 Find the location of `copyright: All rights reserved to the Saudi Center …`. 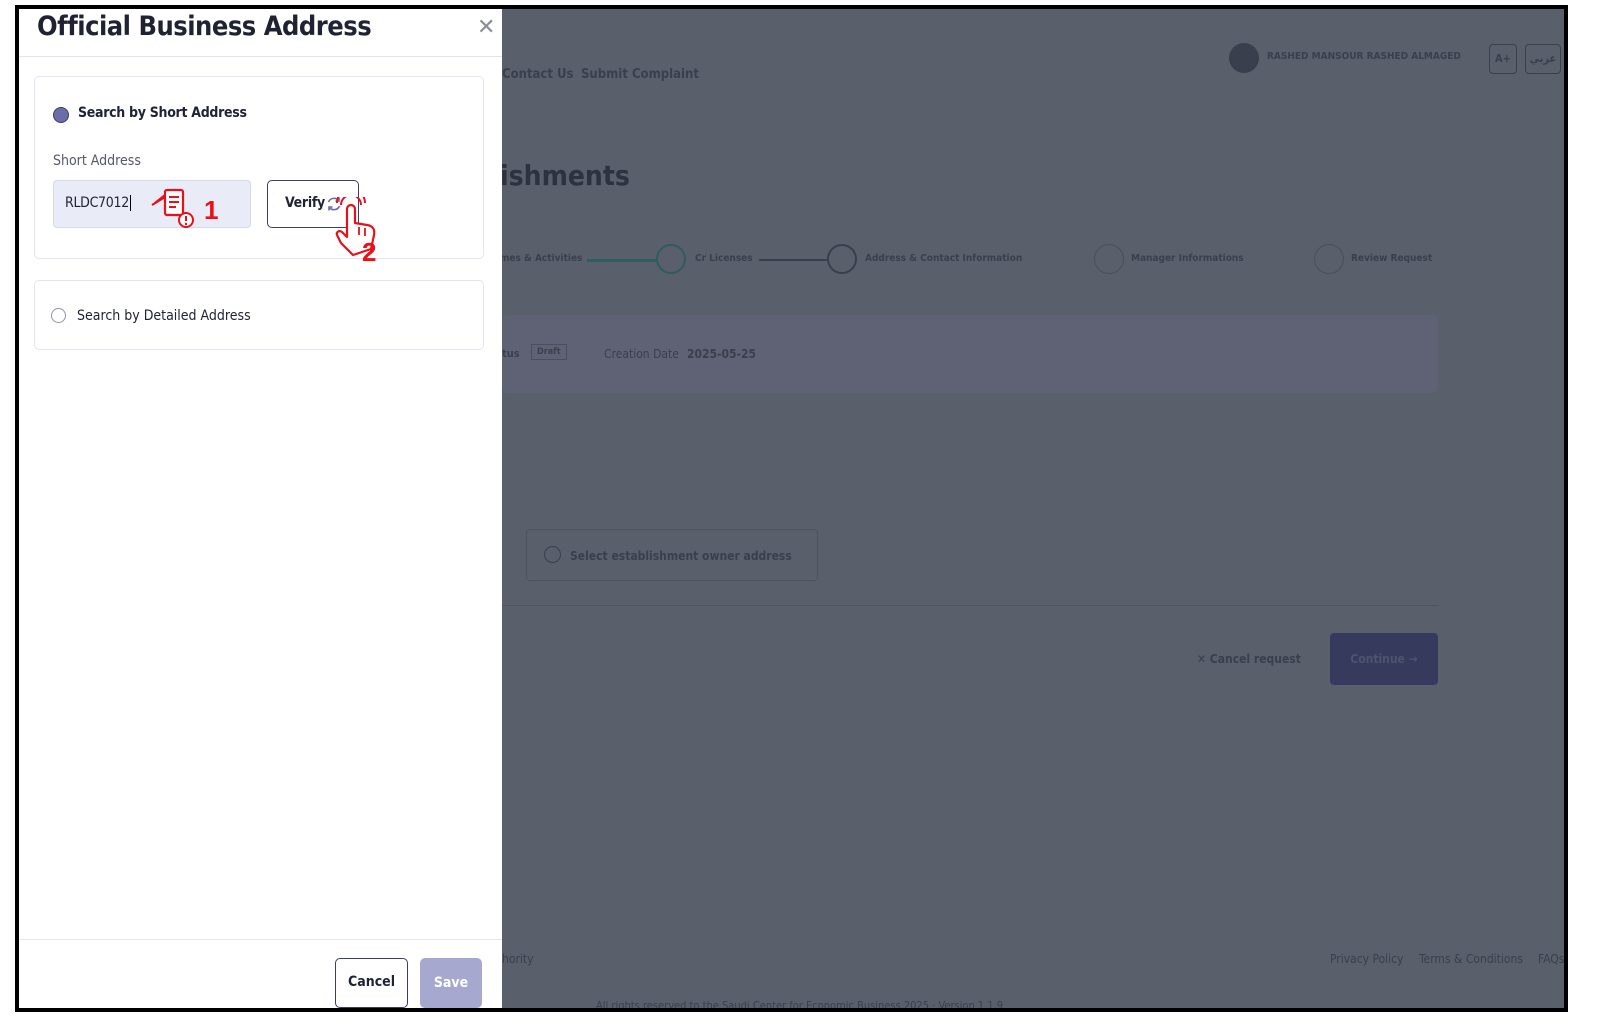

copyright: All rights reserved to the Saudi Center … is located at coordinates (800, 1005).